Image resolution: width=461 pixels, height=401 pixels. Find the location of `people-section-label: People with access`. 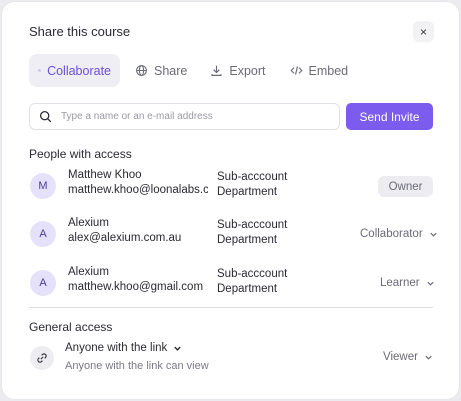

people-section-label: People with access is located at coordinates (80, 154).